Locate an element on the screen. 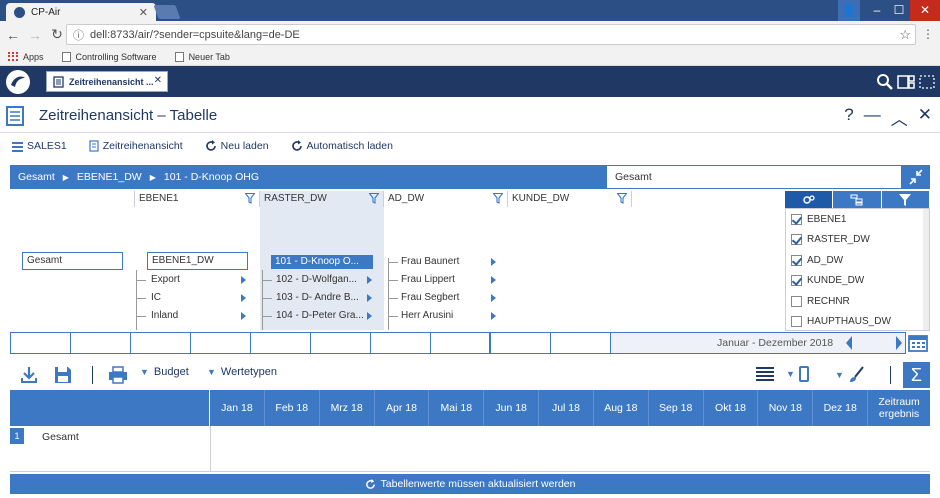  close-app-tab-icon: ✕ is located at coordinates (158, 80).